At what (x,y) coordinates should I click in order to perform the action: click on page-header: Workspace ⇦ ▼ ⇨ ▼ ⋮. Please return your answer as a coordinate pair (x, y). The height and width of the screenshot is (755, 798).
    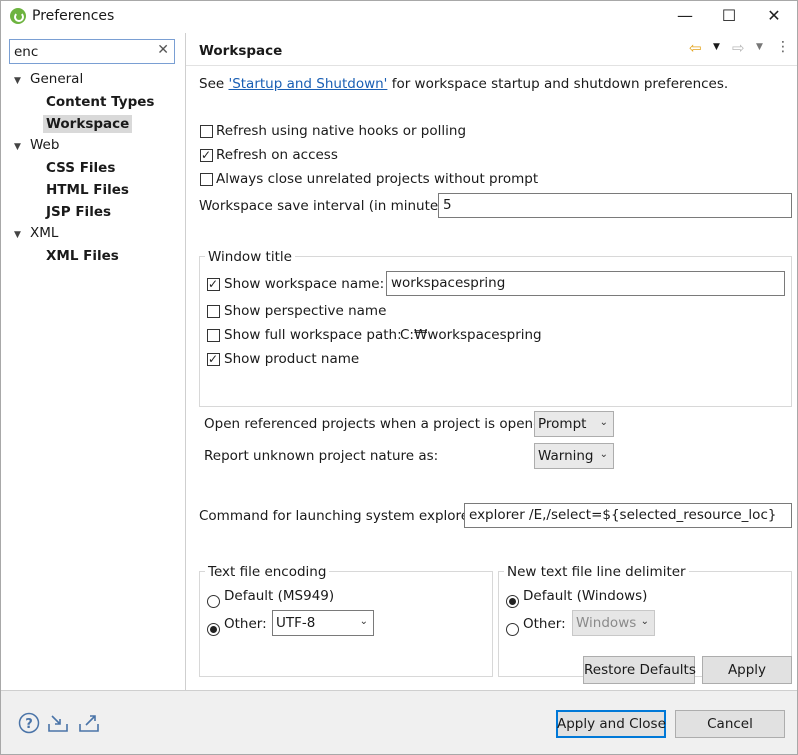
    Looking at the image, I should click on (491, 49).